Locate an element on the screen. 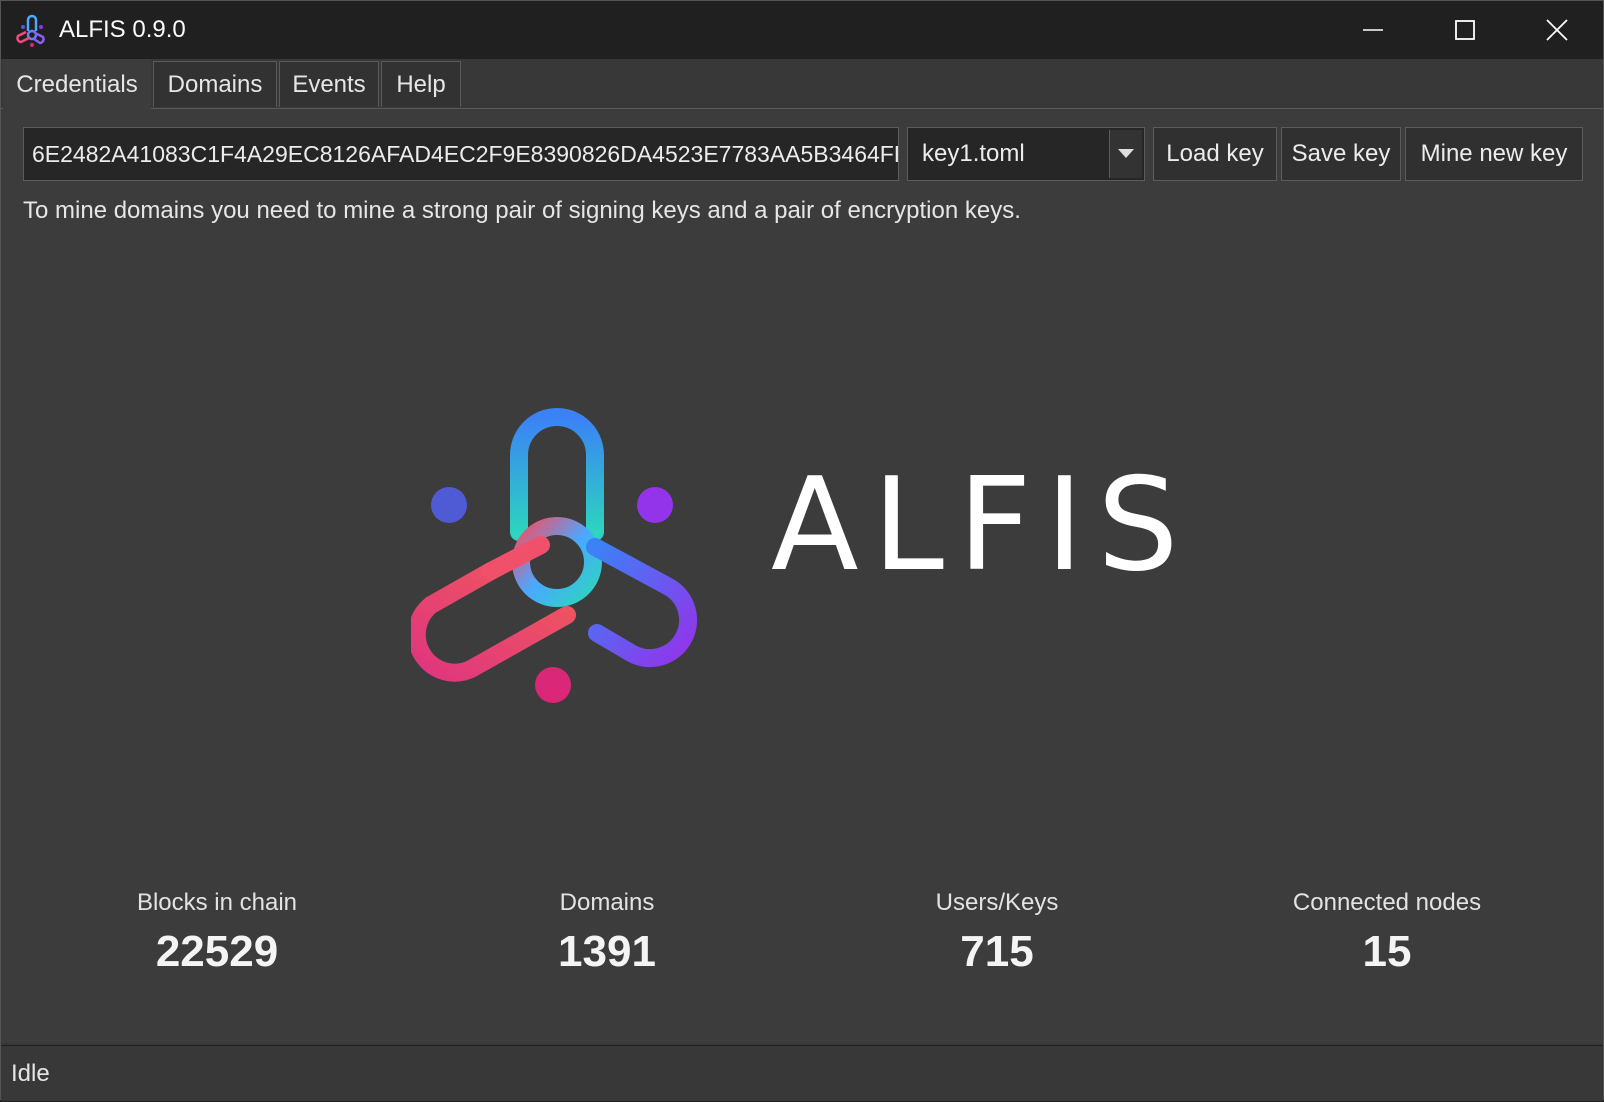  close-icon is located at coordinates (1557, 30).